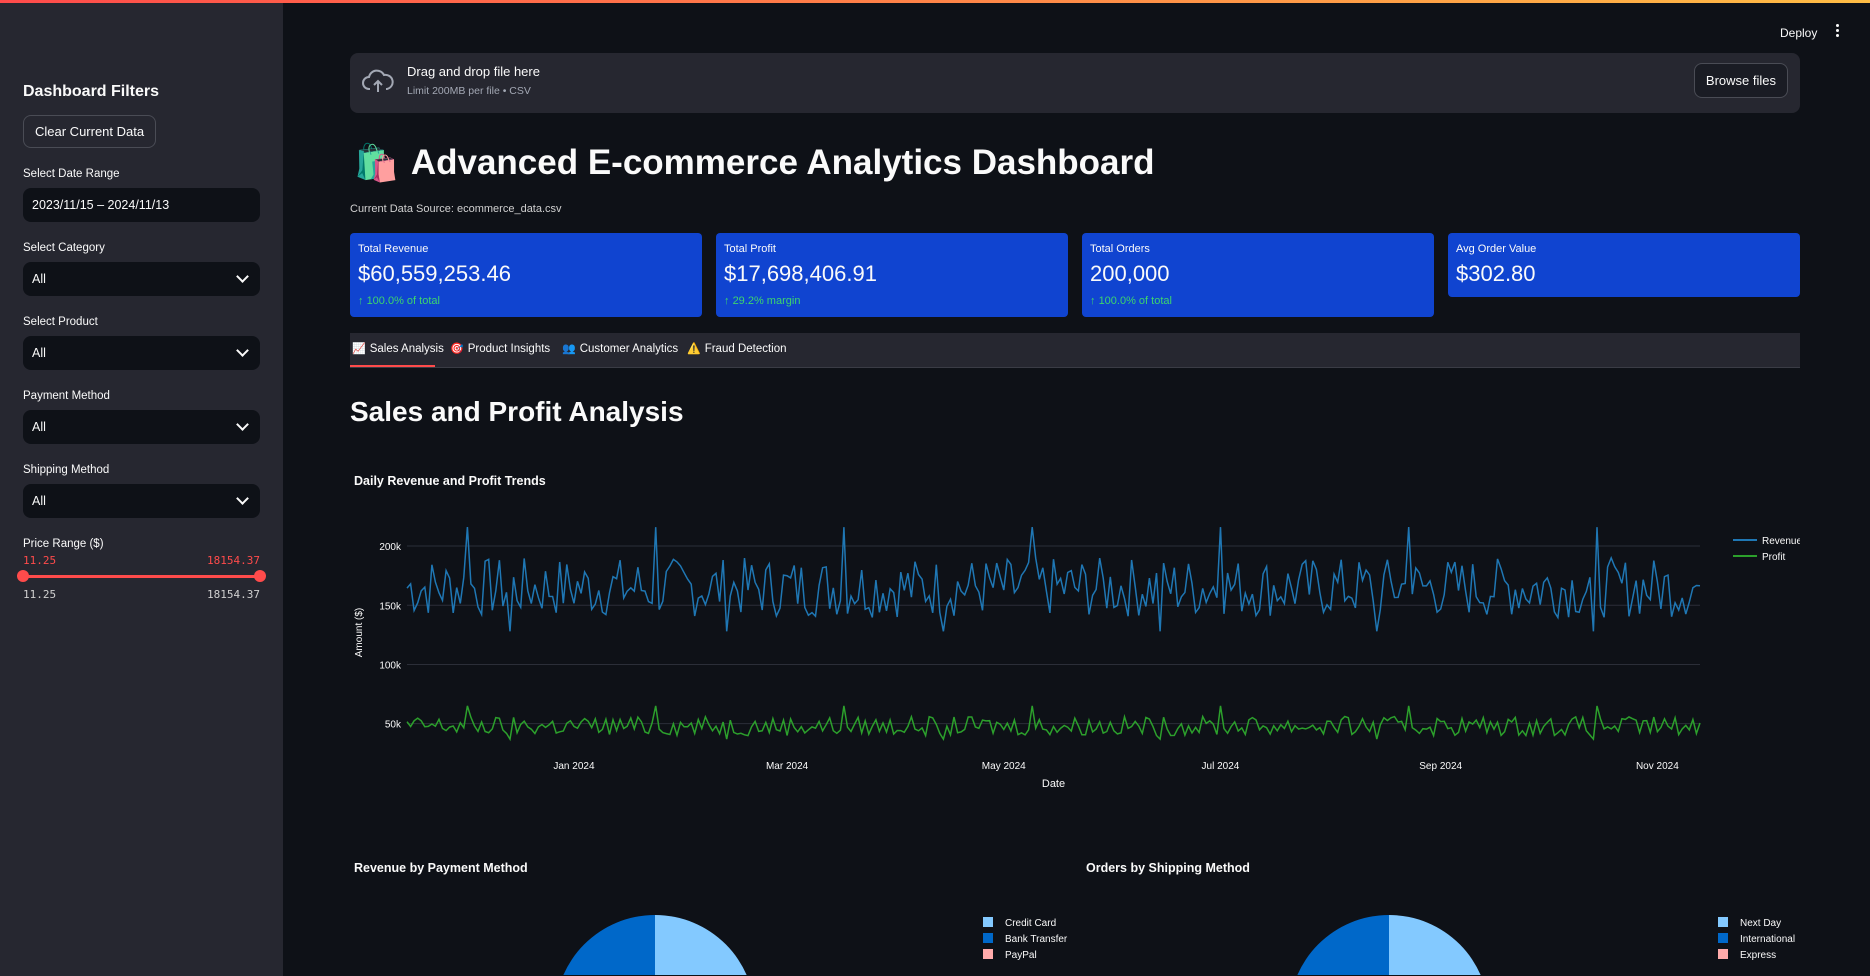 The width and height of the screenshot is (1870, 976). I want to click on clear-data-button: Clear Current Data, so click(90, 131).